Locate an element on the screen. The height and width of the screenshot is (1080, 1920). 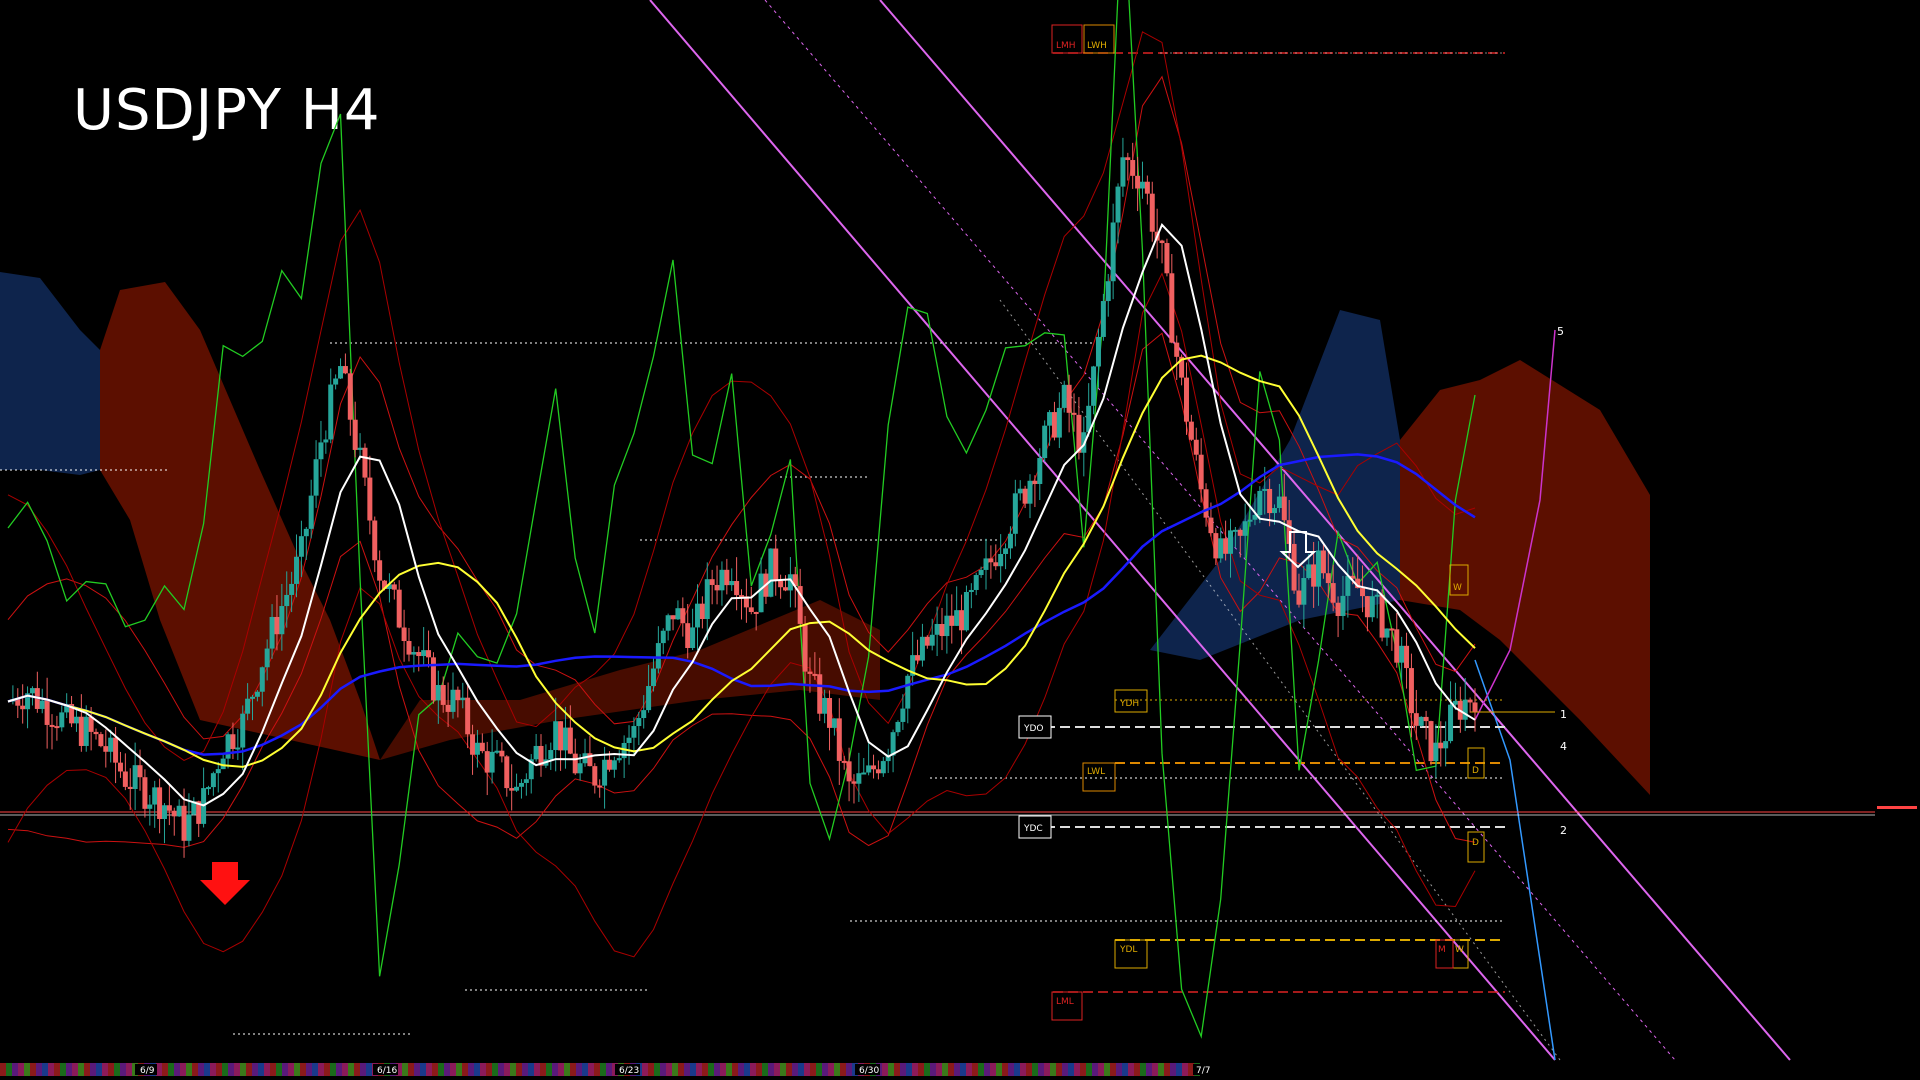
red-down-arrow-icon is located at coordinates (225, 883).